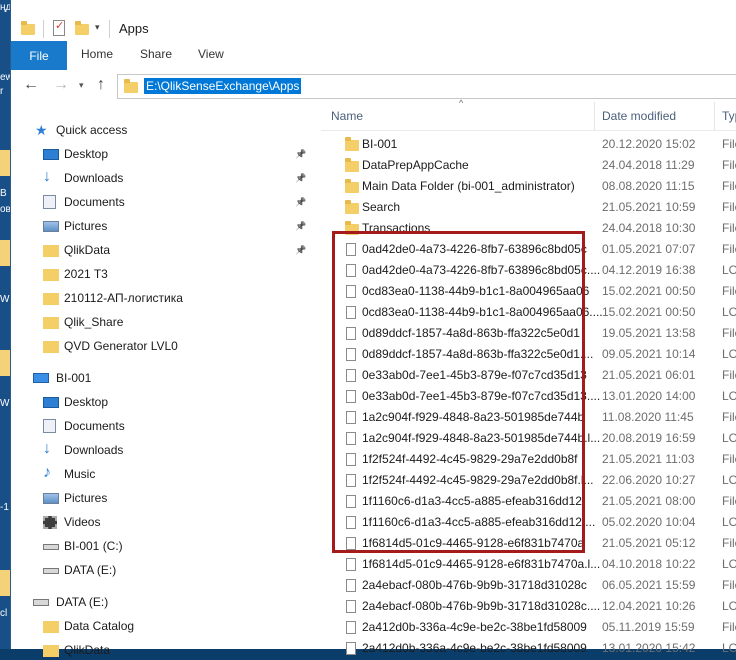  I want to click on nav-label: Documents, so click(94, 202).